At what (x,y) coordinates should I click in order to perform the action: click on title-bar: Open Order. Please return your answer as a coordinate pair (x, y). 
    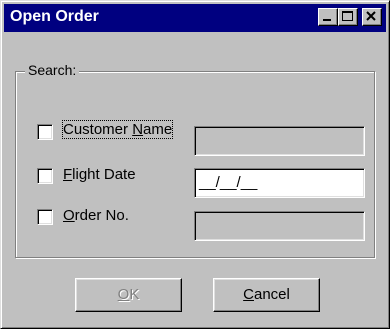
    Looking at the image, I should click on (195, 18).